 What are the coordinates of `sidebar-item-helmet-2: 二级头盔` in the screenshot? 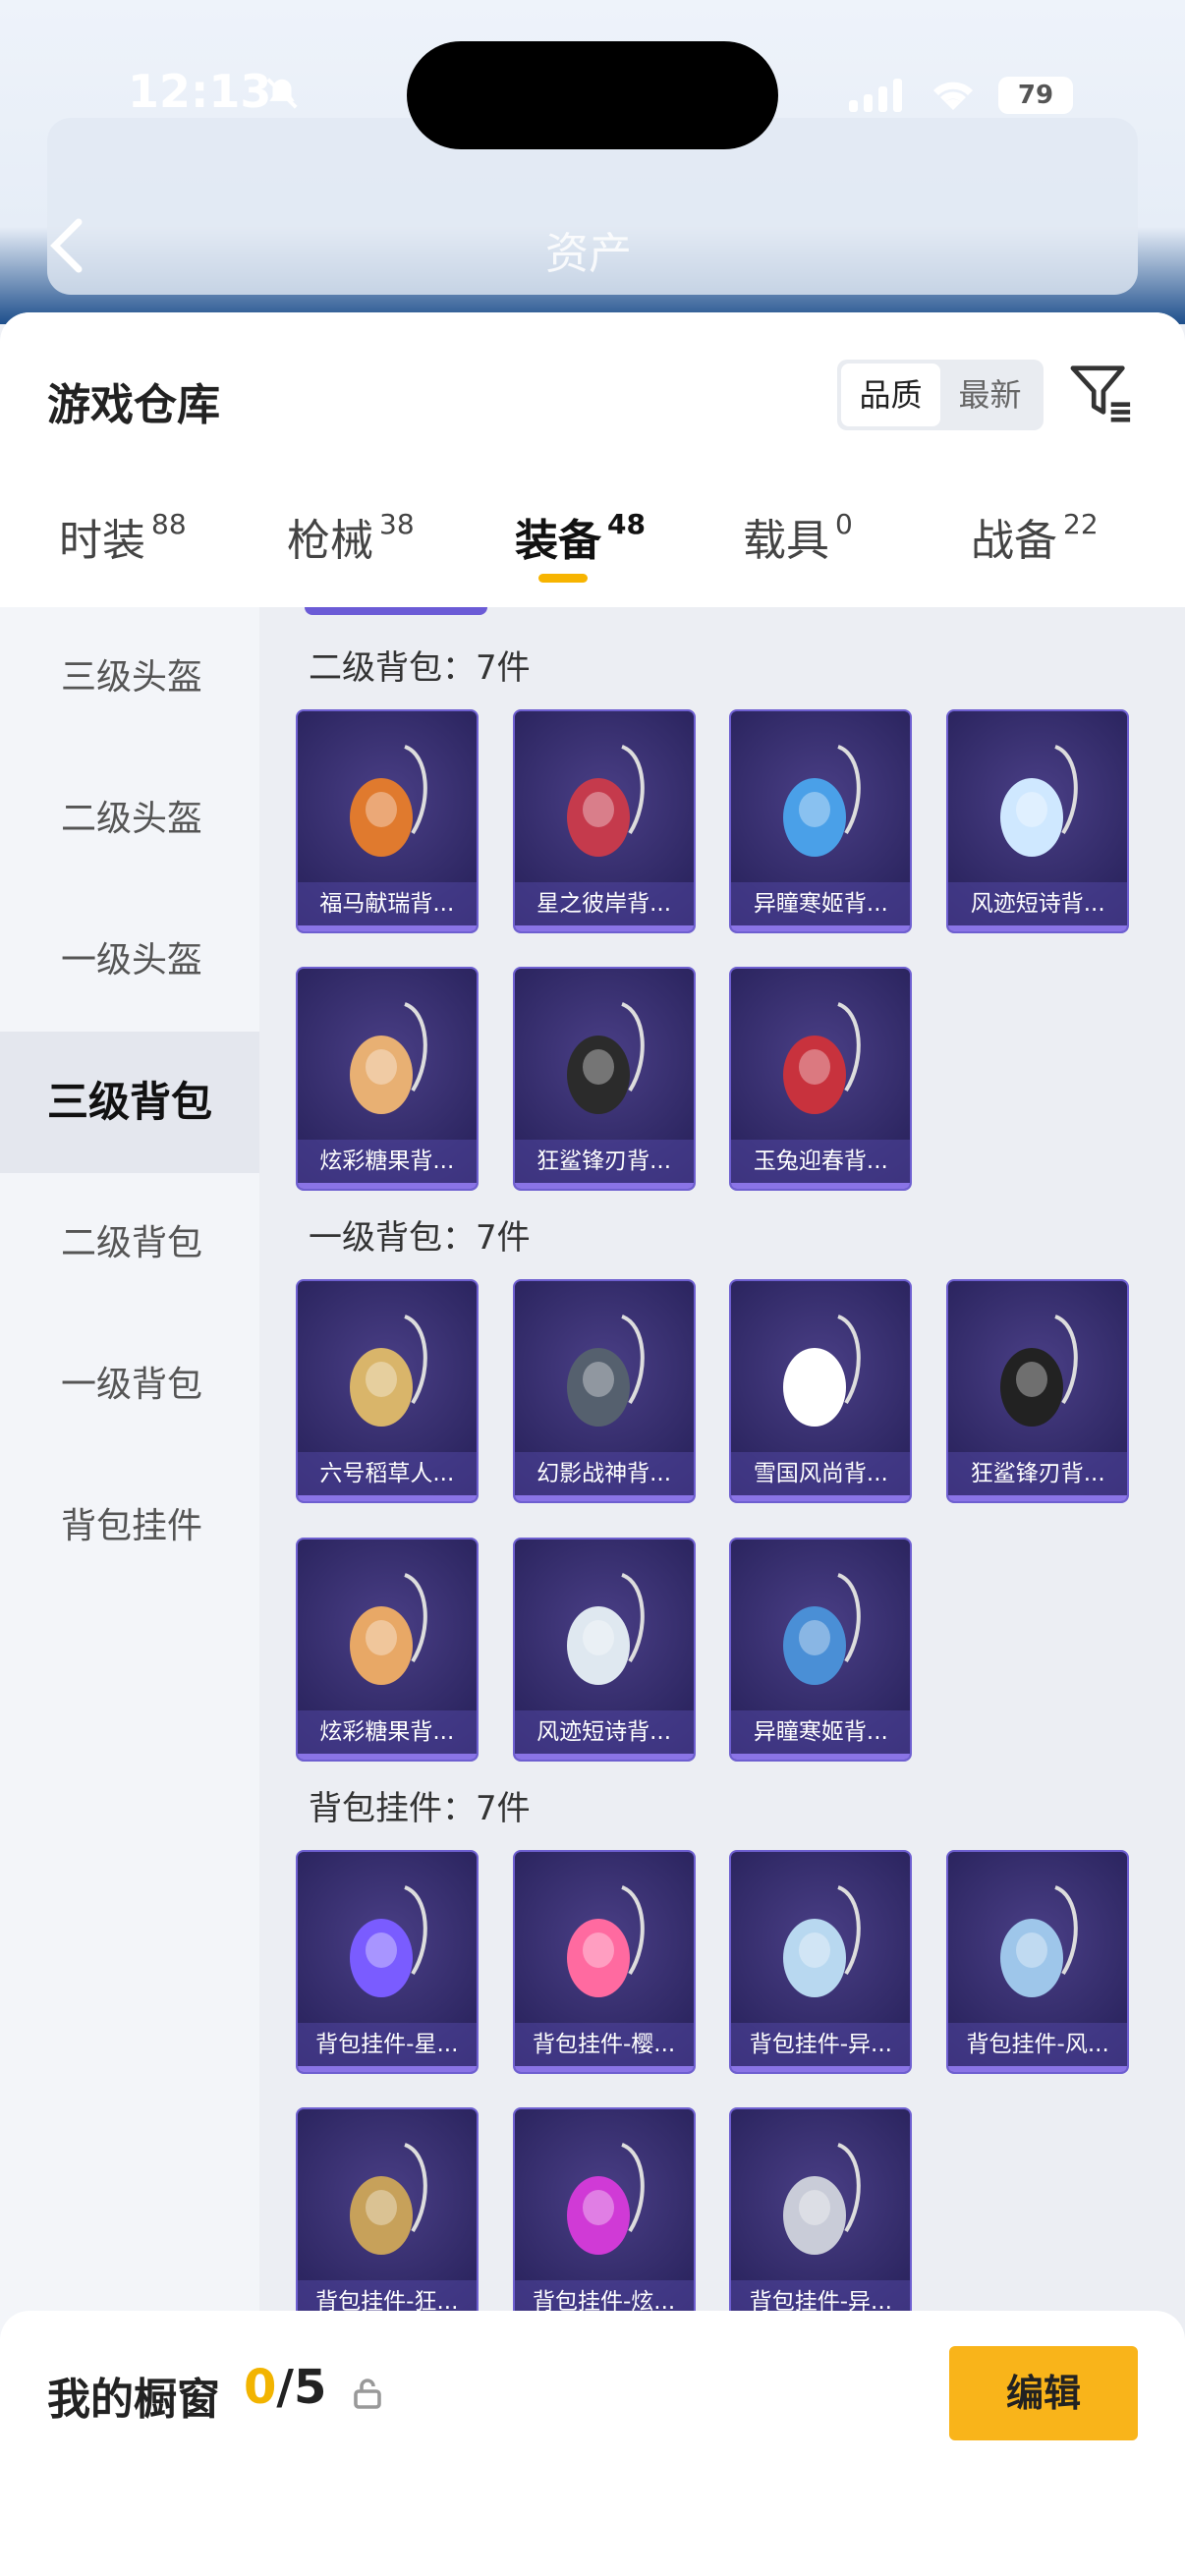 It's located at (130, 819).